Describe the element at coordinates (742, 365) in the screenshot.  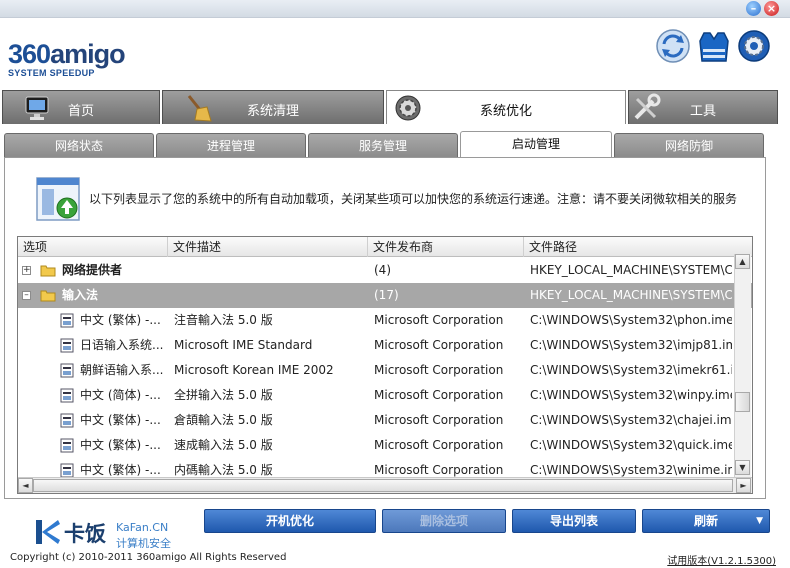
I see `vertical-scrollbar: ▲ ▼` at that location.